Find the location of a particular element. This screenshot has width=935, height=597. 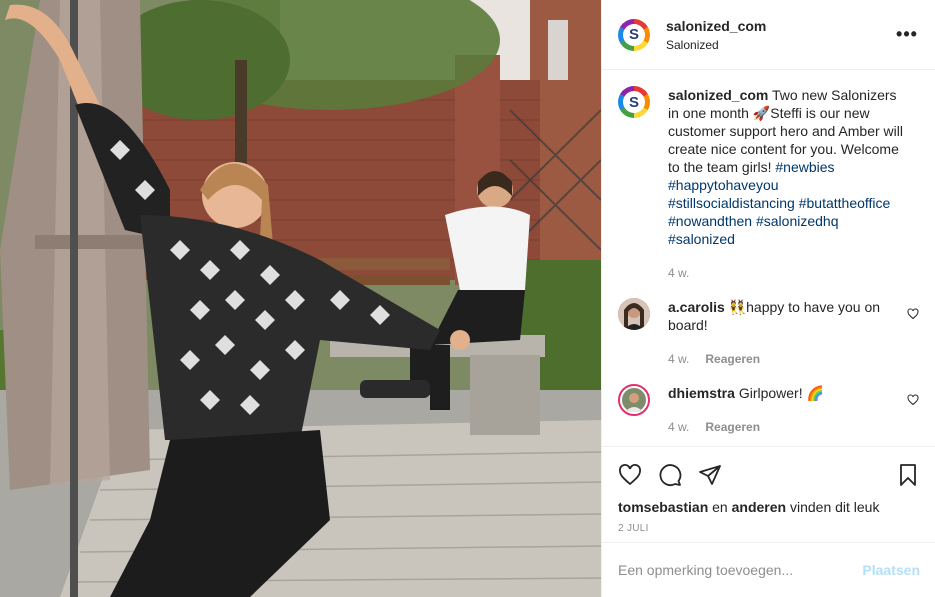

header-subtitle: Salonized is located at coordinates (780, 45).